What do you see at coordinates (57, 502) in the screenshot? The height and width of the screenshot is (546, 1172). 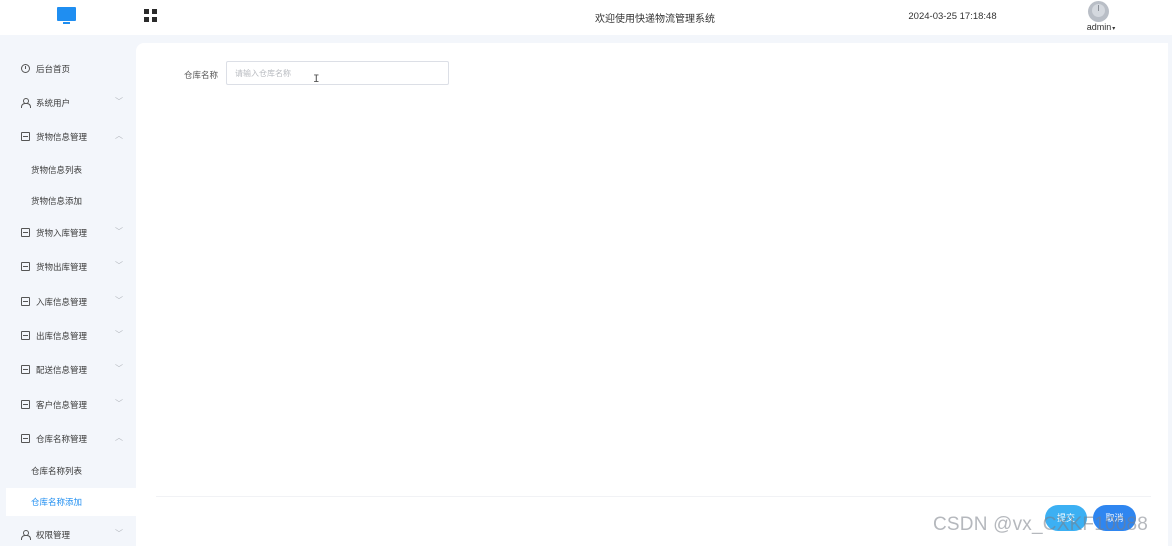 I see `sidebar-item-label: 仓库名称添加` at bounding box center [57, 502].